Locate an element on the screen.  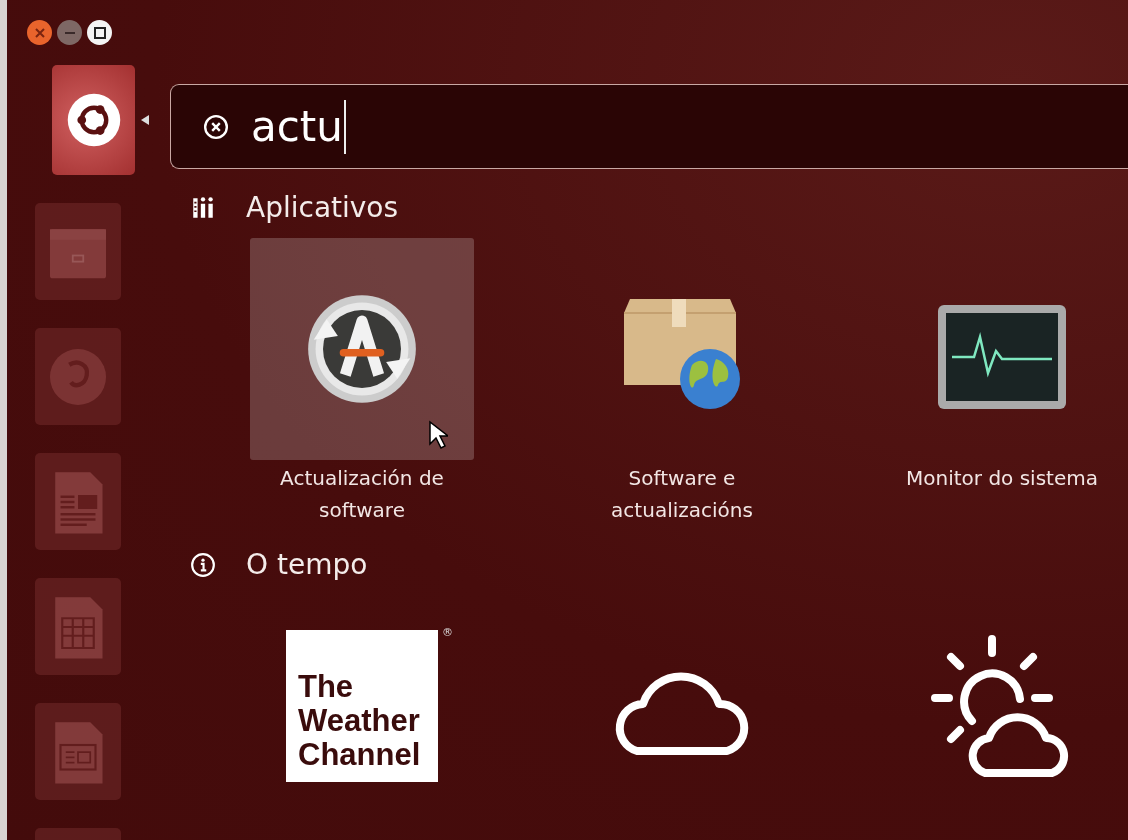
result-item is located at coordinates (362, 349).